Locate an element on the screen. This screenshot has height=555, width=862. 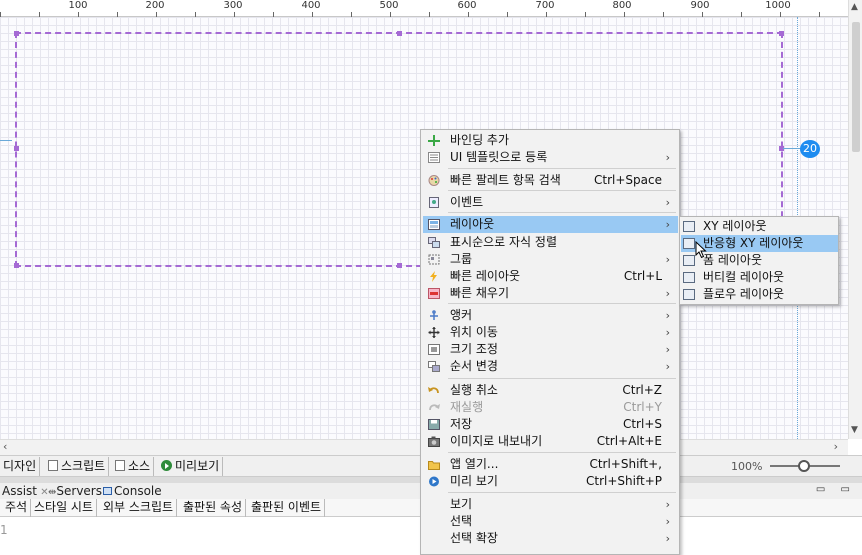
tab-published-events: 출판된 이벤트 is located at coordinates (287, 508).